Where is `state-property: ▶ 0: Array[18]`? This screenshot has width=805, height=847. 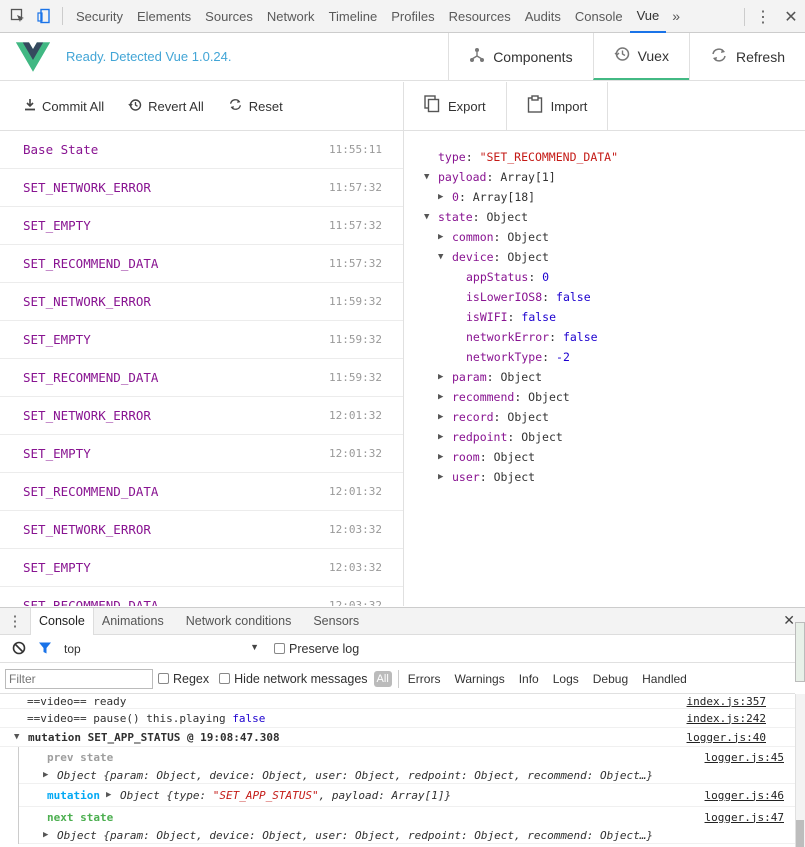 state-property: ▶ 0: Array[18] is located at coordinates (605, 197).